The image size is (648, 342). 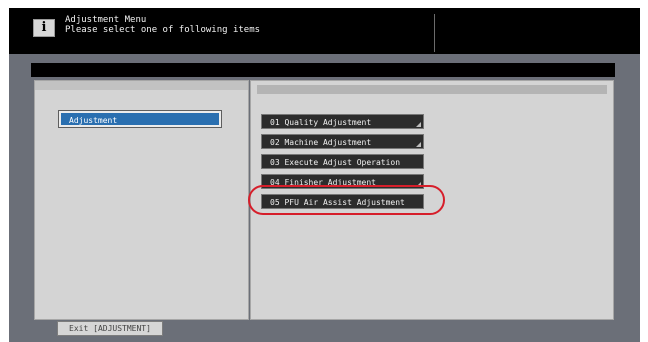 What do you see at coordinates (346, 200) in the screenshot?
I see `highlight-ring` at bounding box center [346, 200].